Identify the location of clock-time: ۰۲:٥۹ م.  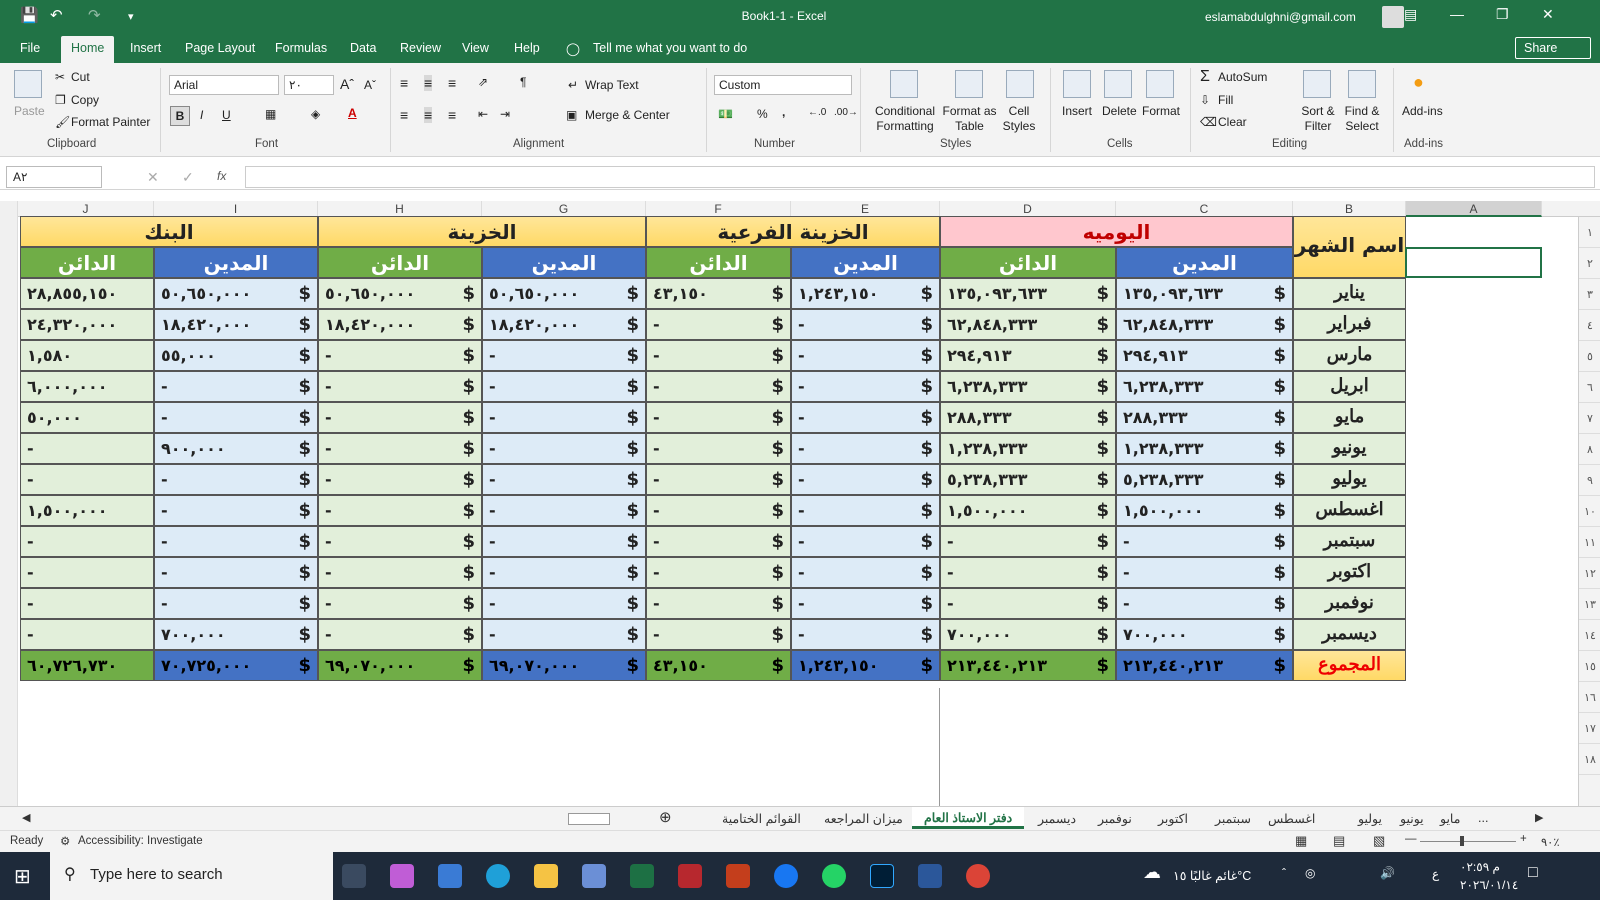
(1480, 867).